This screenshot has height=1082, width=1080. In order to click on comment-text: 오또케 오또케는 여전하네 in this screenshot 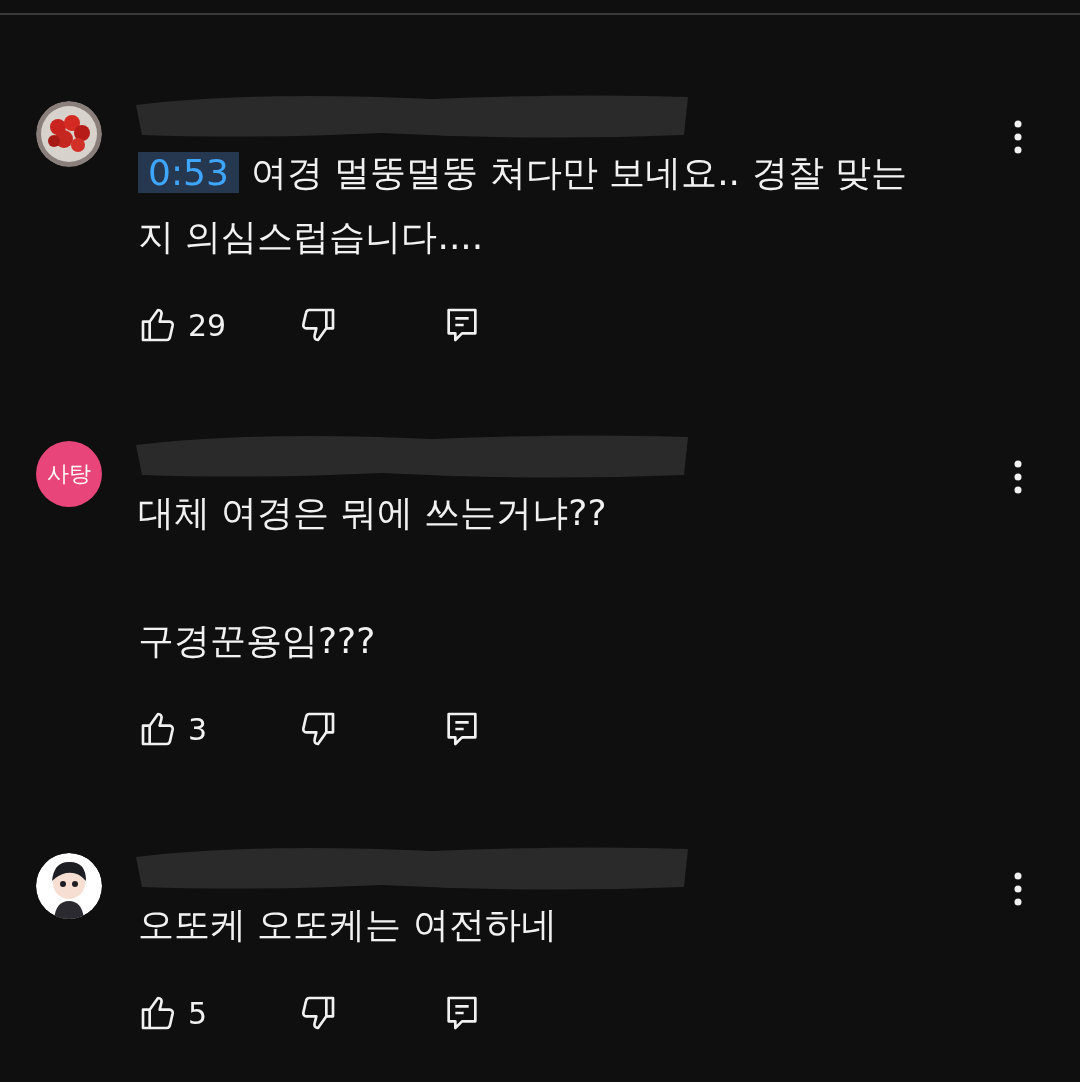, I will do `click(348, 925)`.